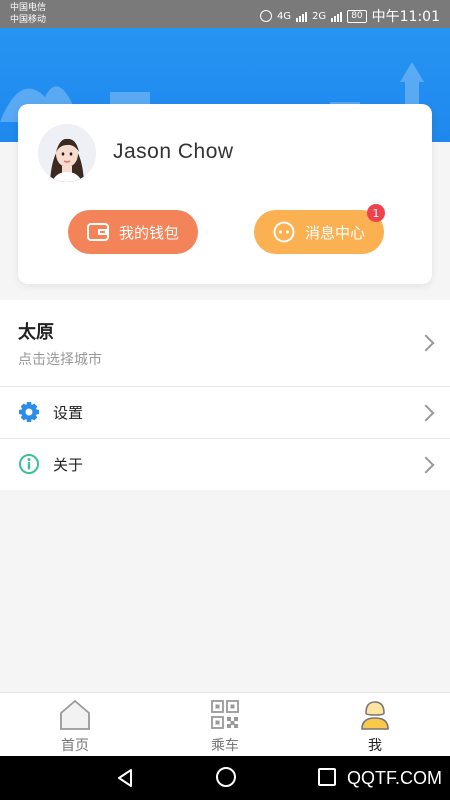 The width and height of the screenshot is (450, 800). Describe the element at coordinates (68, 413) in the screenshot. I see `menu-item-label: 设置` at that location.